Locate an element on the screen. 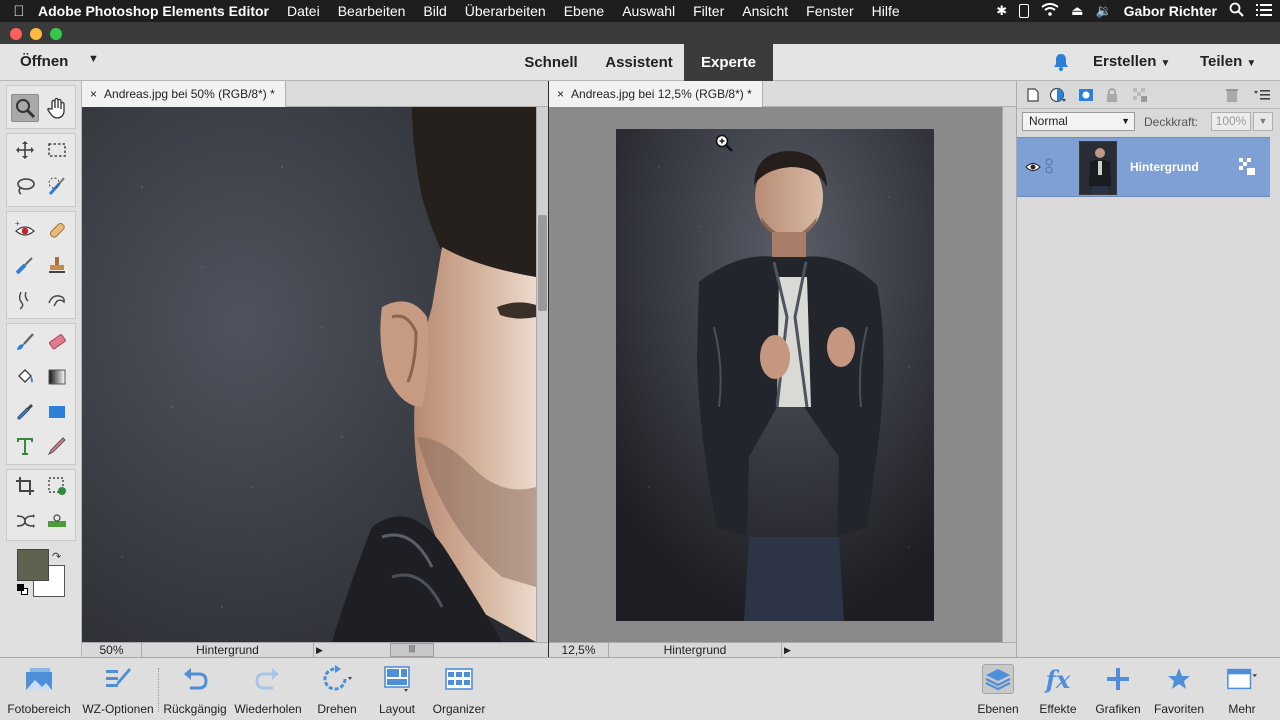 This screenshot has height=720, width=1280. crop-tool-icon is located at coordinates (25, 486).